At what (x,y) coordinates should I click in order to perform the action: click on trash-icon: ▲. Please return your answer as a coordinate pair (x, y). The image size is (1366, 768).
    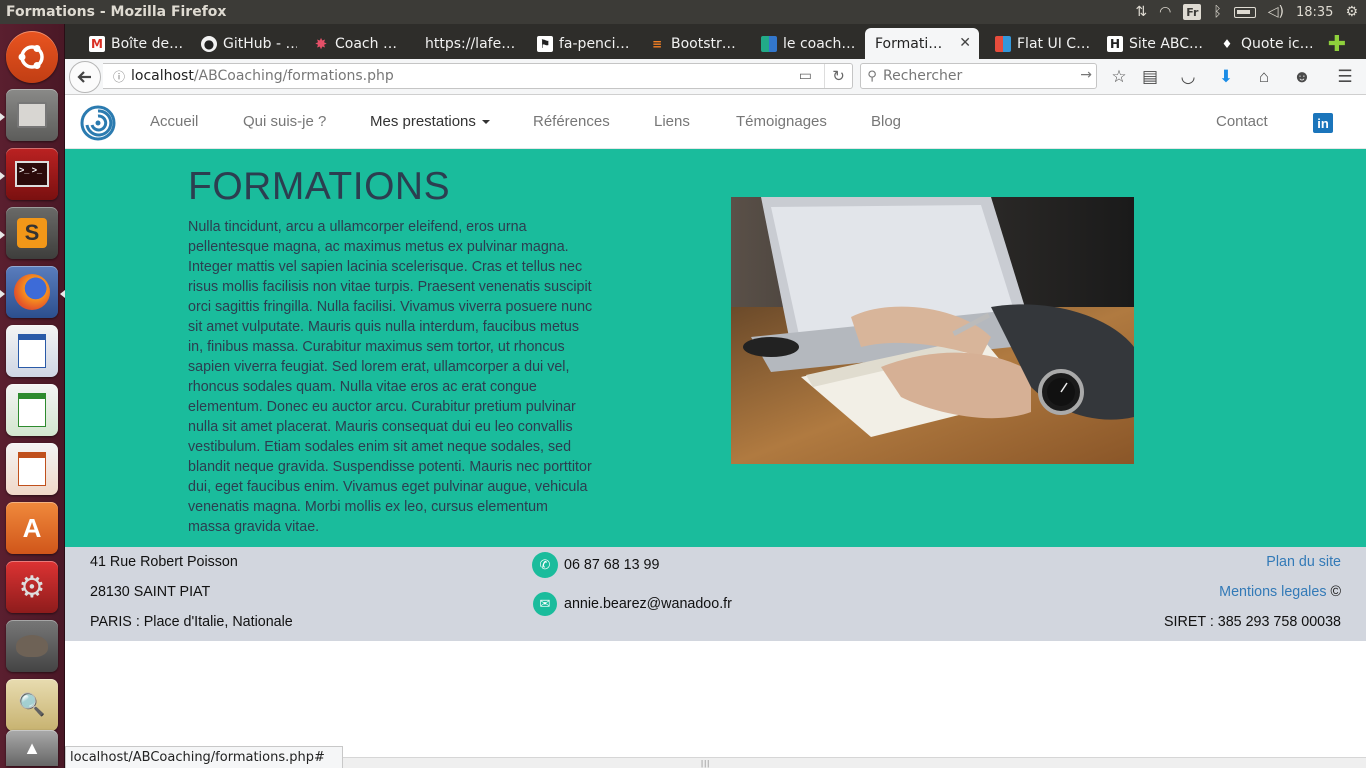
    Looking at the image, I should click on (32, 748).